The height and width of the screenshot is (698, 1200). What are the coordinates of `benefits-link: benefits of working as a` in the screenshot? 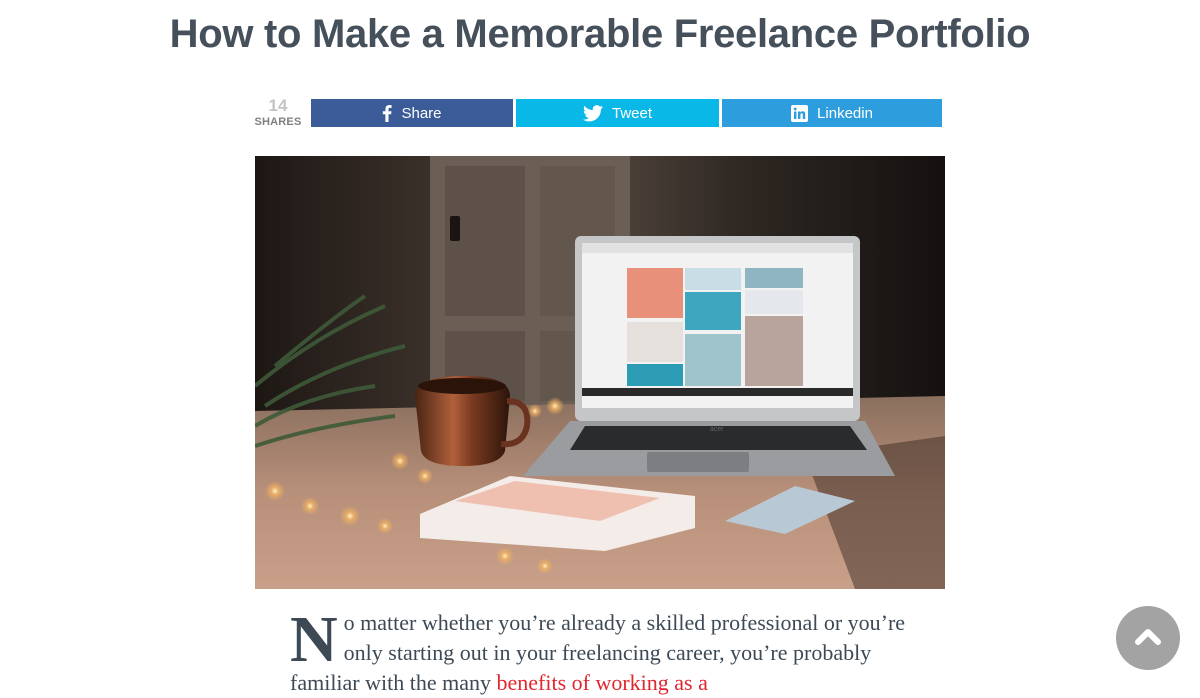 It's located at (602, 682).